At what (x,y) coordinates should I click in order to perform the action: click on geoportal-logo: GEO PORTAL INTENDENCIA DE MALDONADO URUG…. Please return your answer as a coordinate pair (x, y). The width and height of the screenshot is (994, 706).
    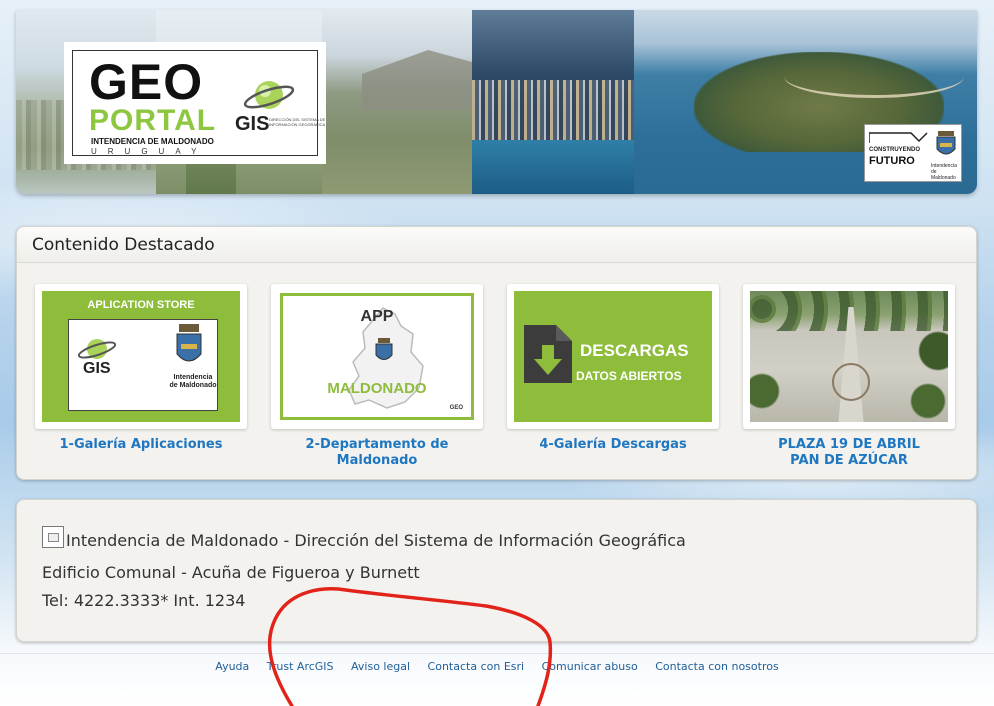
    Looking at the image, I should click on (195, 103).